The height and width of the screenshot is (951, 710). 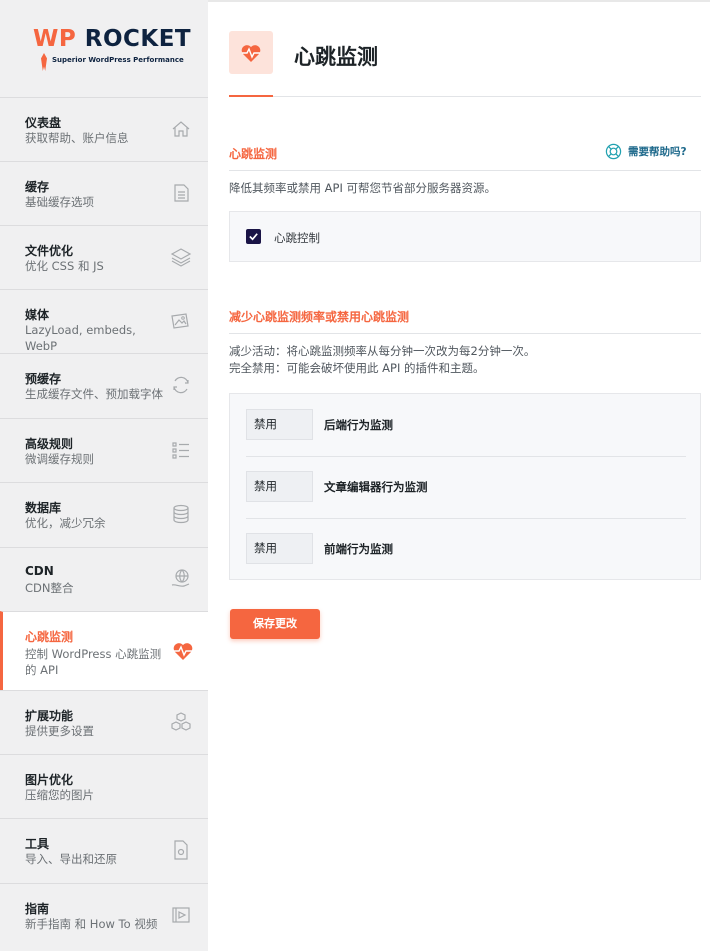 I want to click on house-icon, so click(x=181, y=129).